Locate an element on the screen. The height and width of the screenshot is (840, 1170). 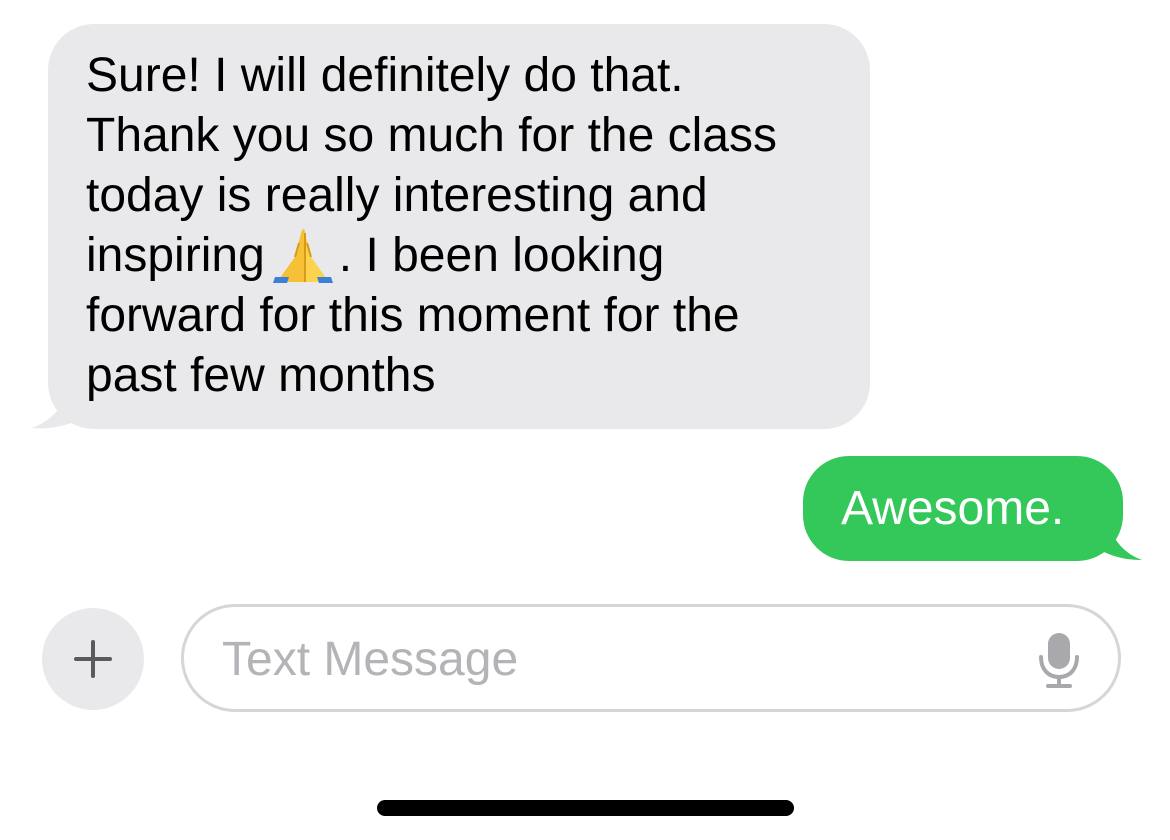
folded-hands-icon is located at coordinates (303, 255).